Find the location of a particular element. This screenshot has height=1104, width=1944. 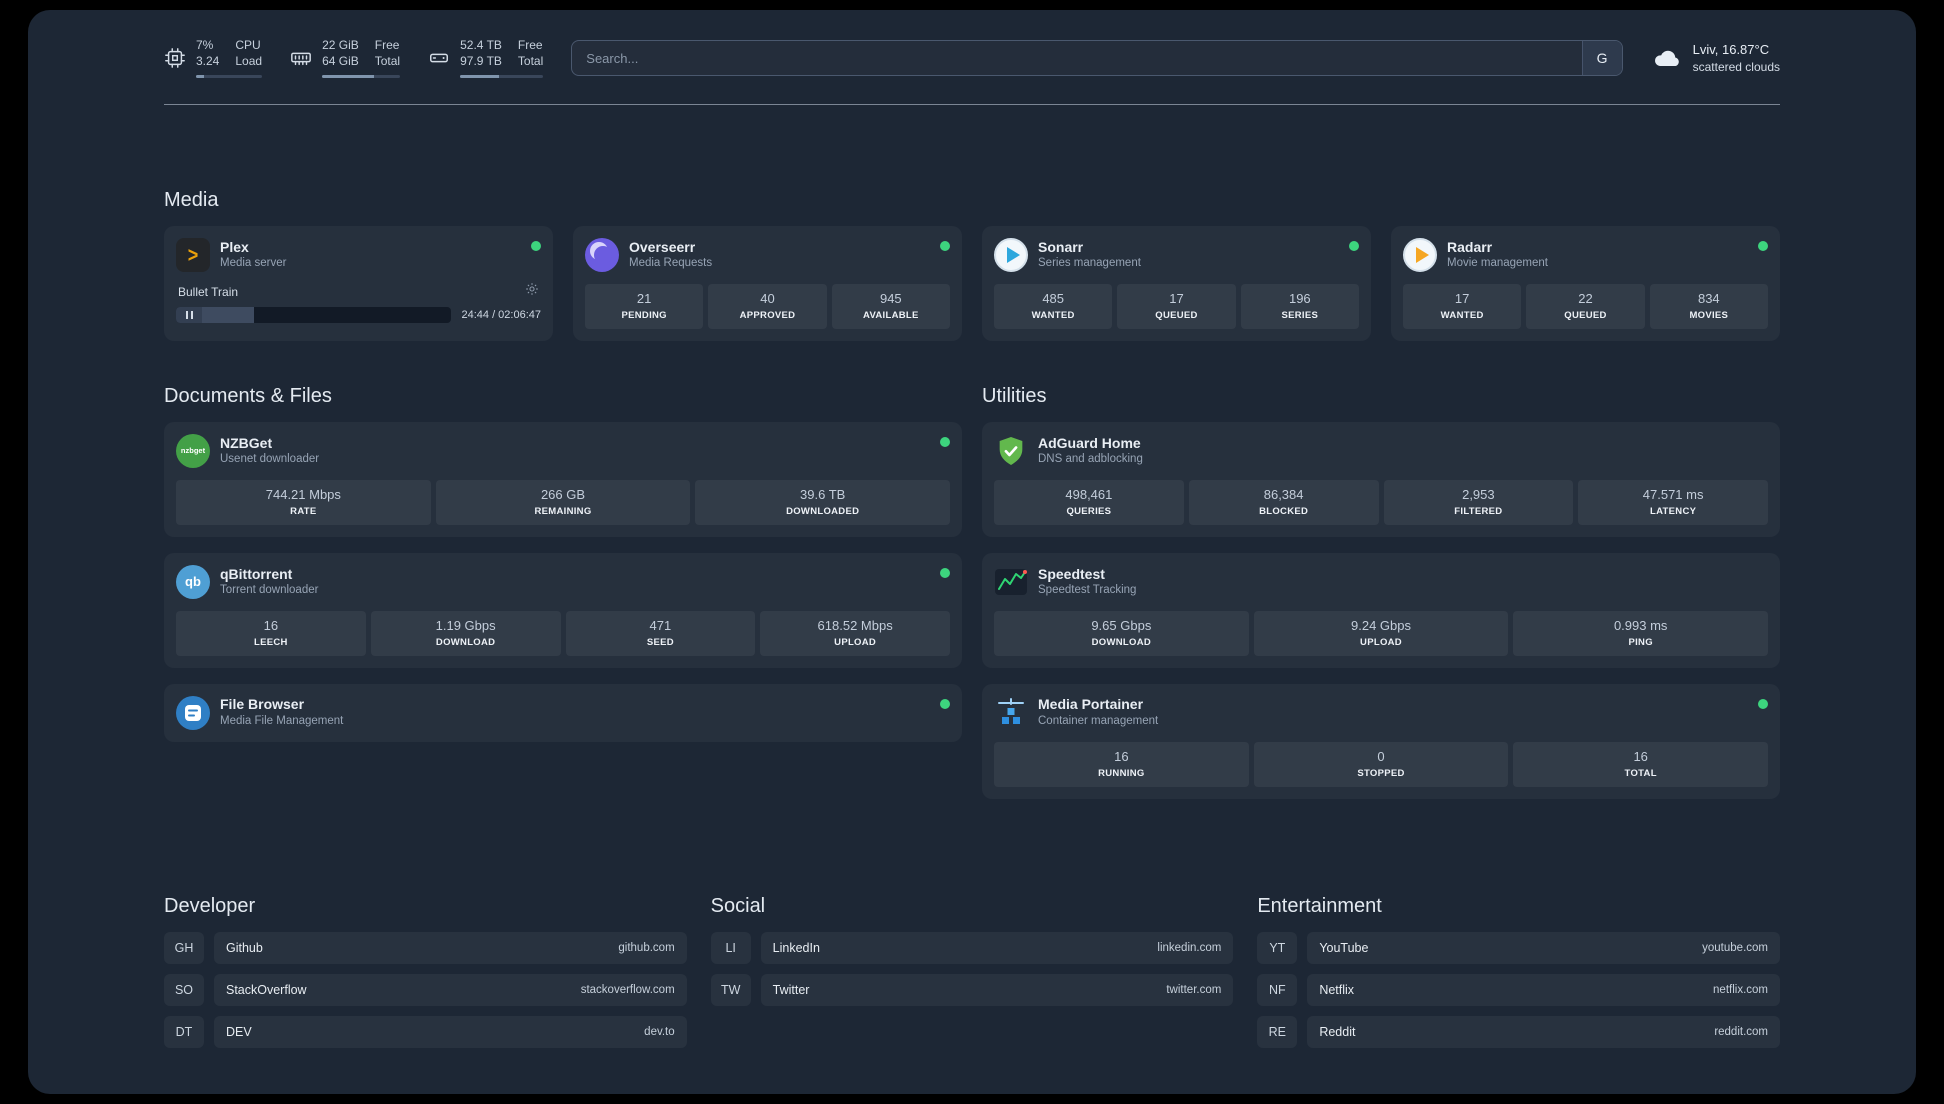

stat-upload: 618.52 Mbps UPLOAD is located at coordinates (855, 633).